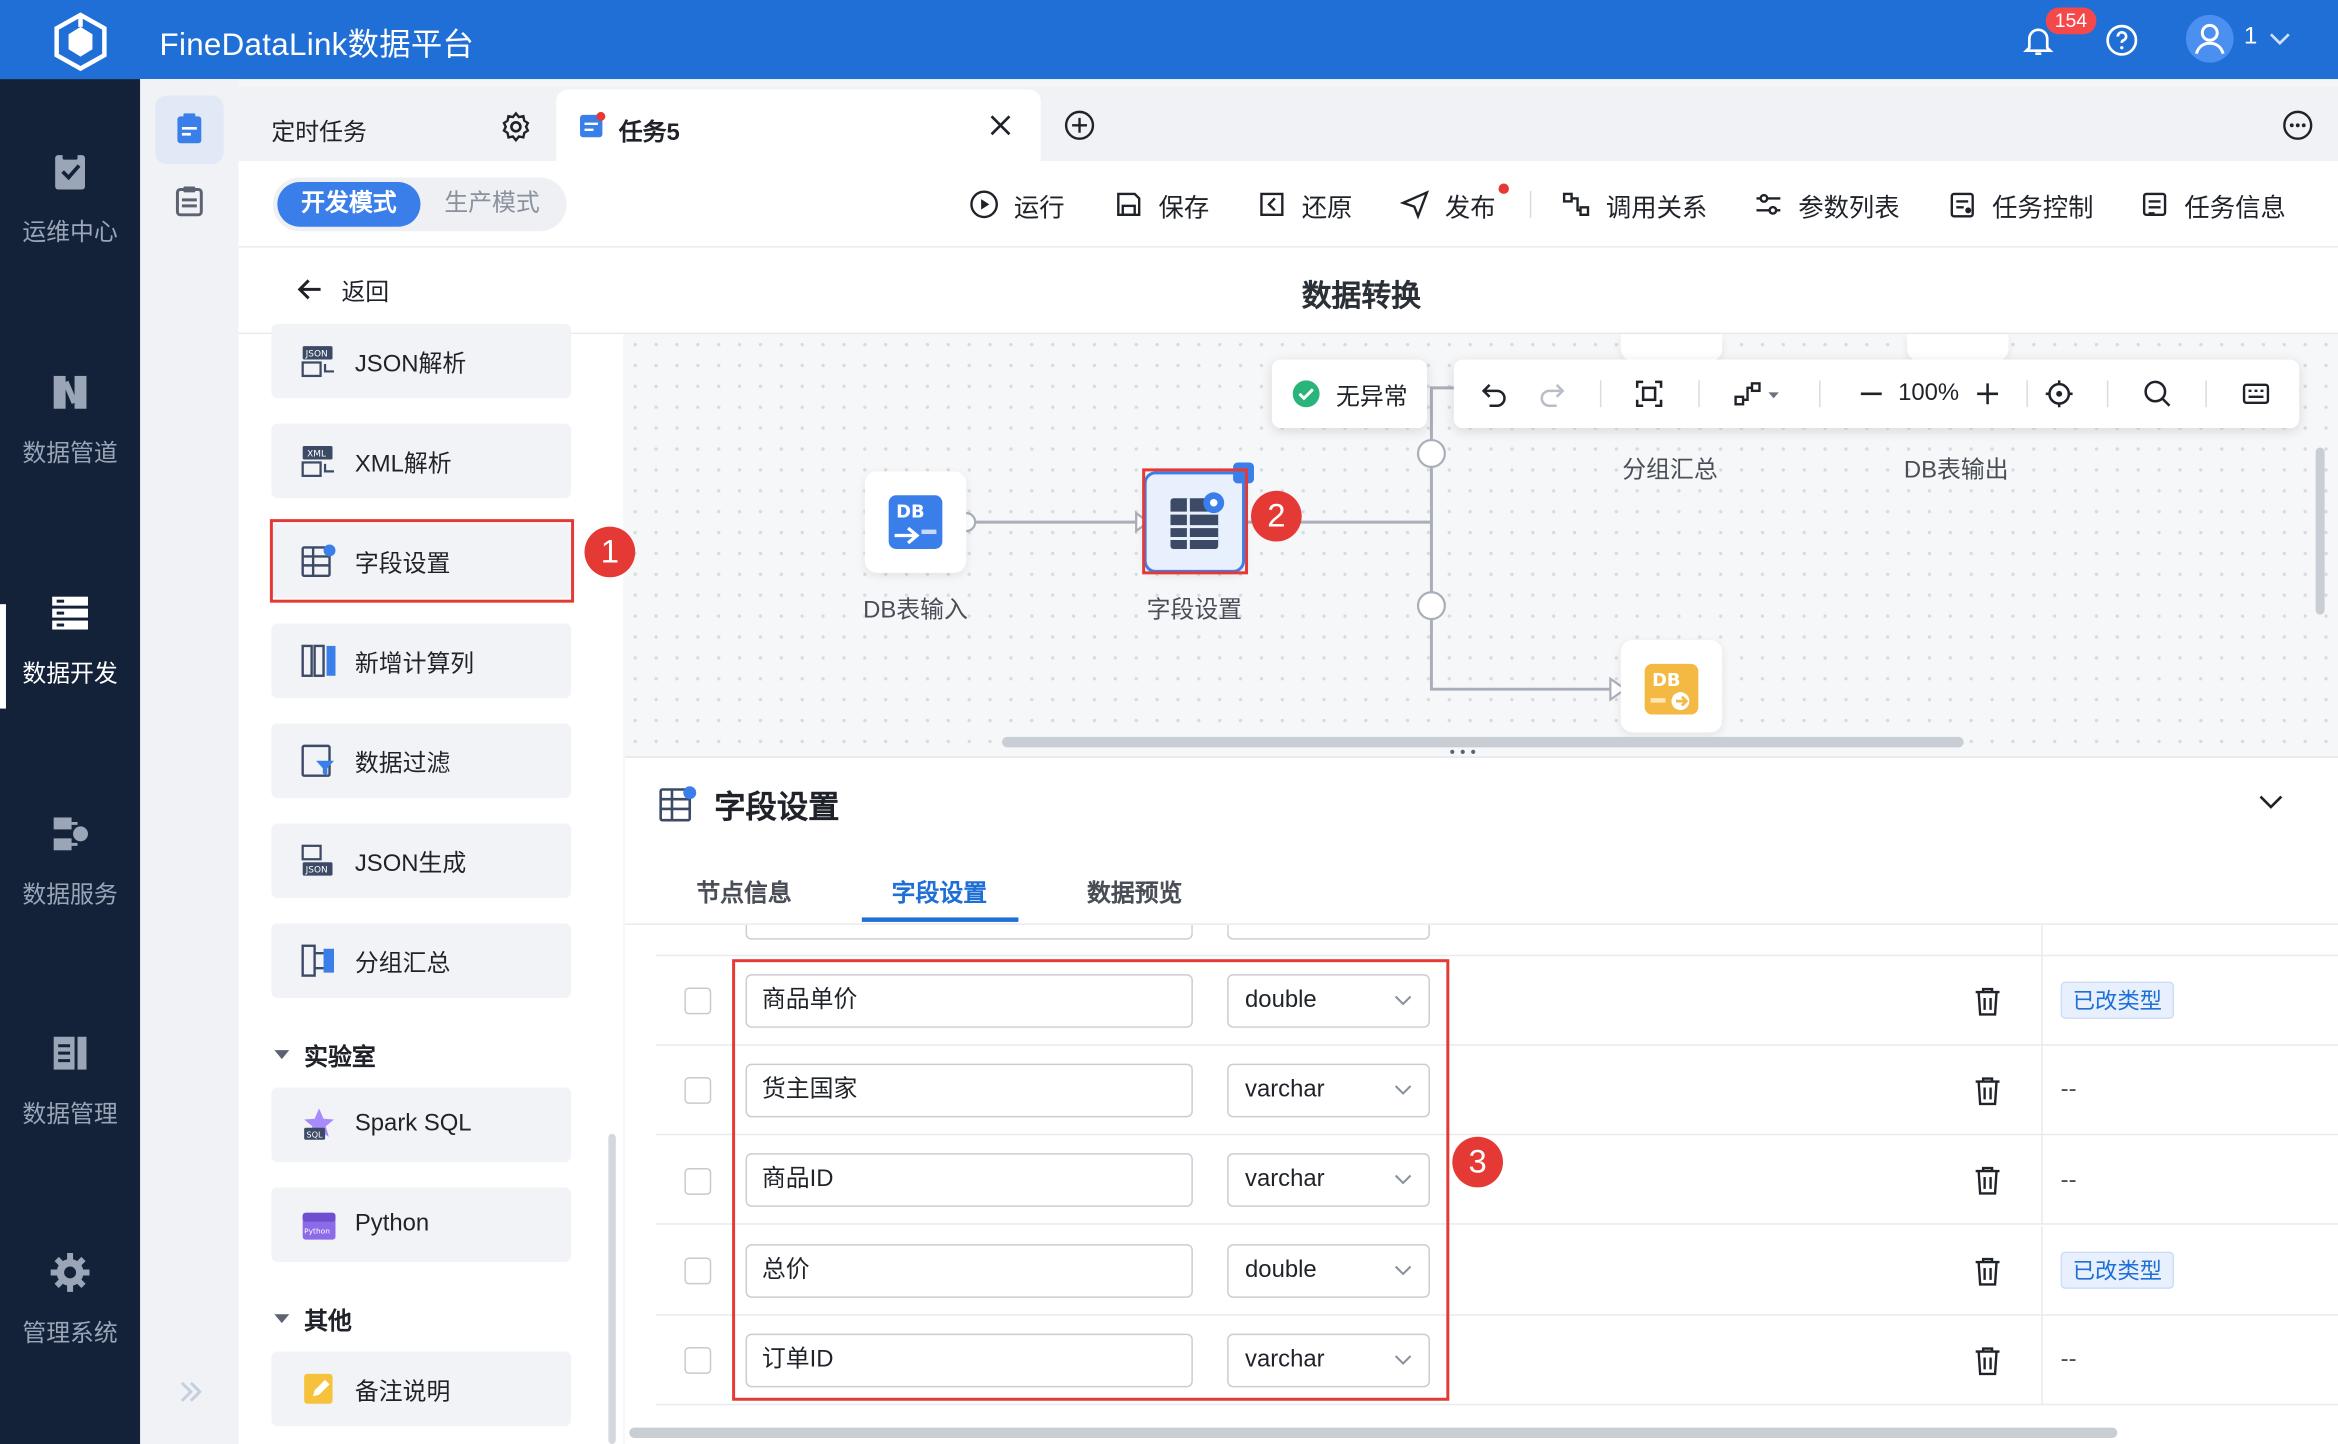  Describe the element at coordinates (2122, 40) in the screenshot. I see `help-icon` at that location.